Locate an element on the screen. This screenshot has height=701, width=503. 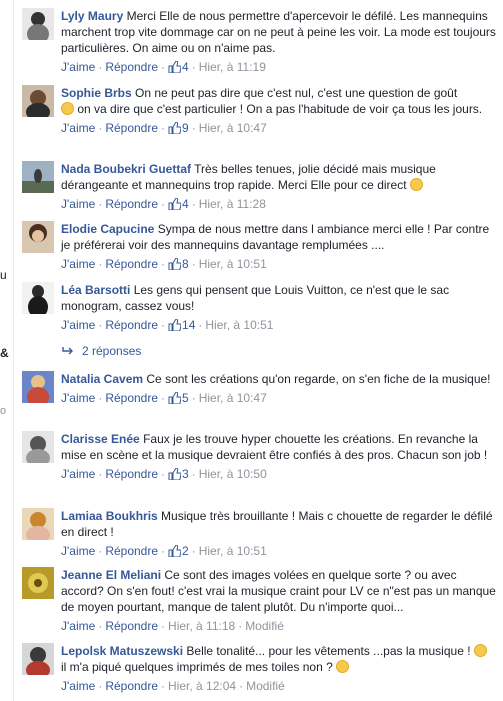
like-count: 2 is located at coordinates (178, 551).